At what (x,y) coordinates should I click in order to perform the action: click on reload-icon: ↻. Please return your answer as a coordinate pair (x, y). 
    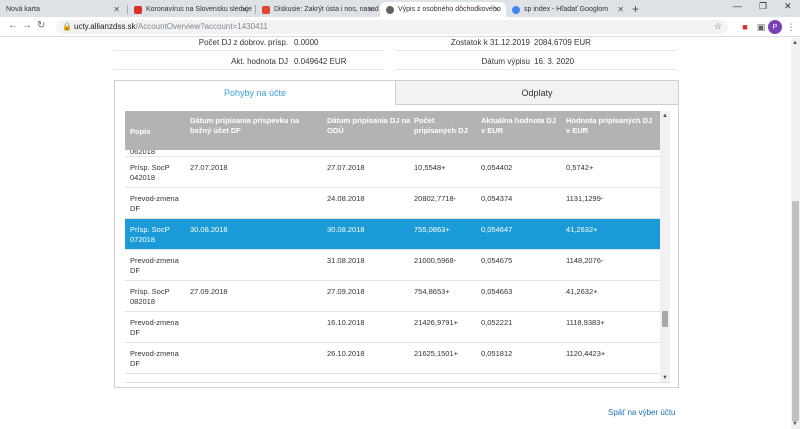
    Looking at the image, I should click on (41, 25).